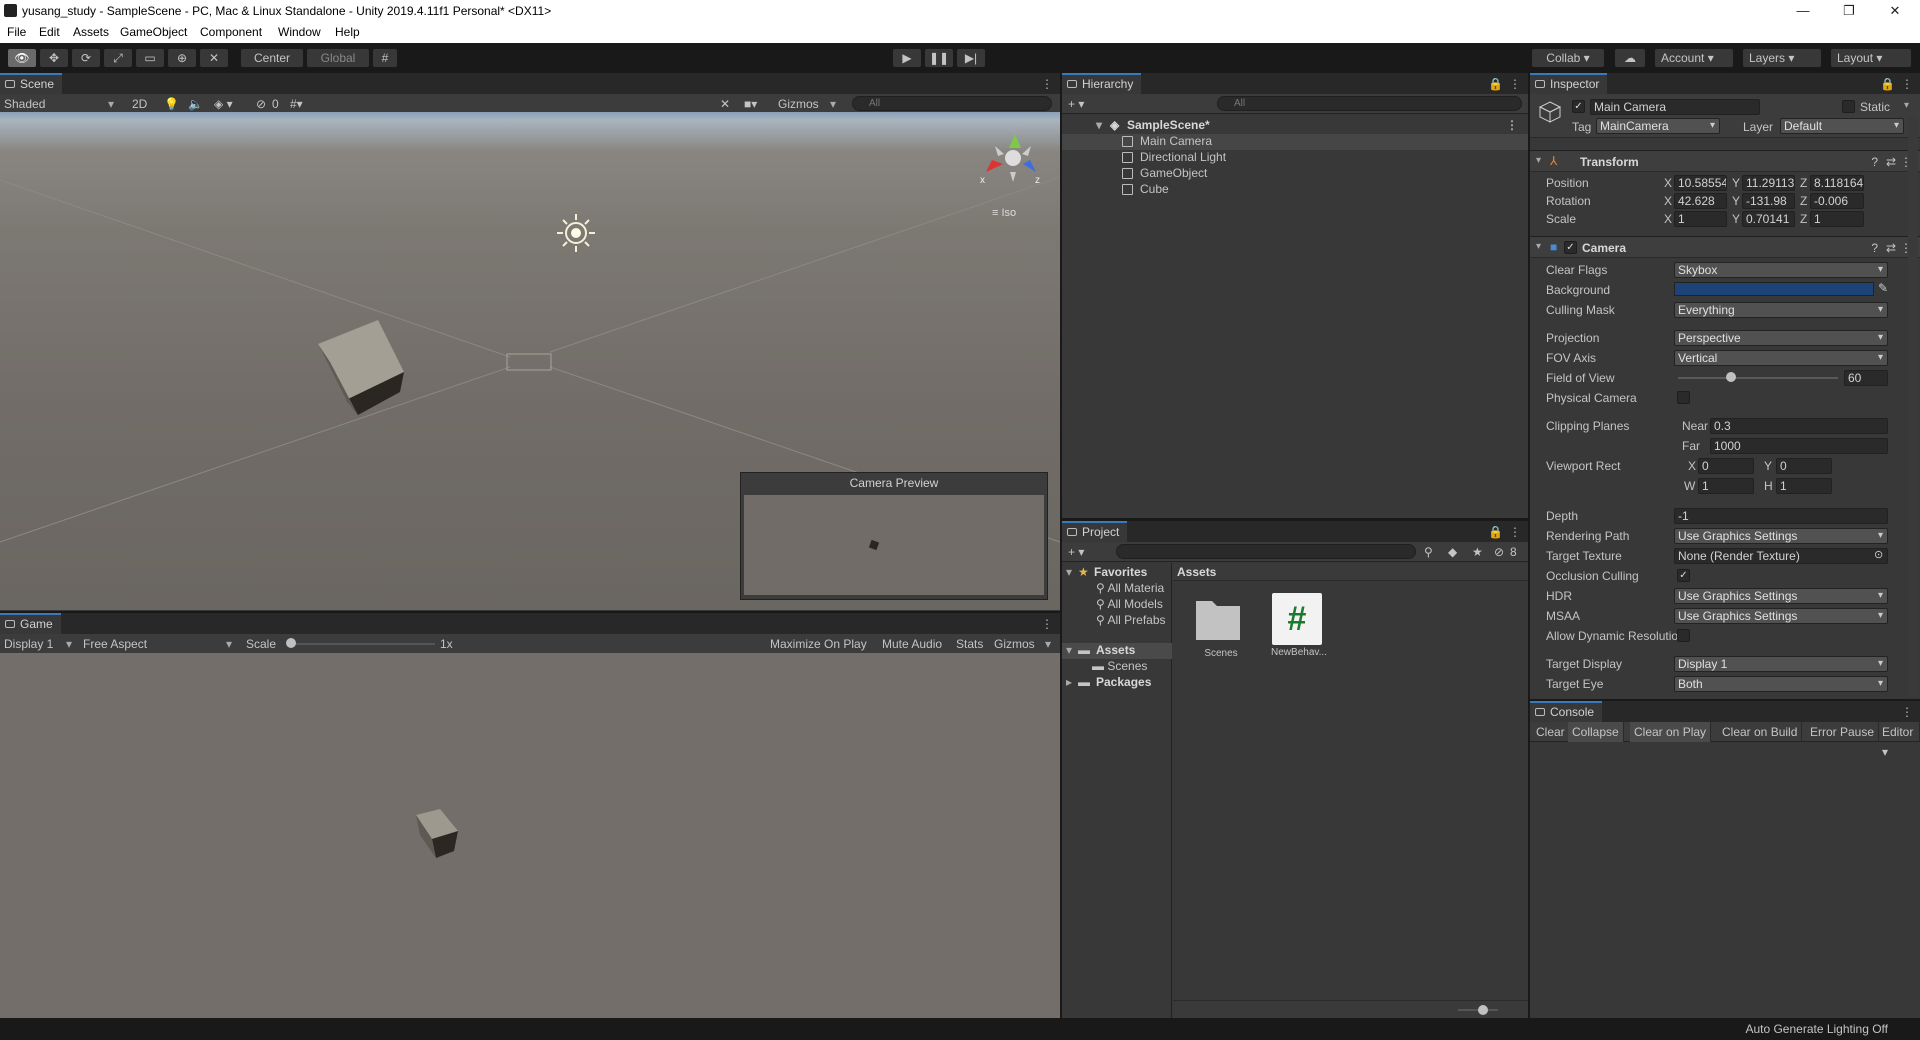  I want to click on console-collapse-button: Collapse, so click(1596, 732).